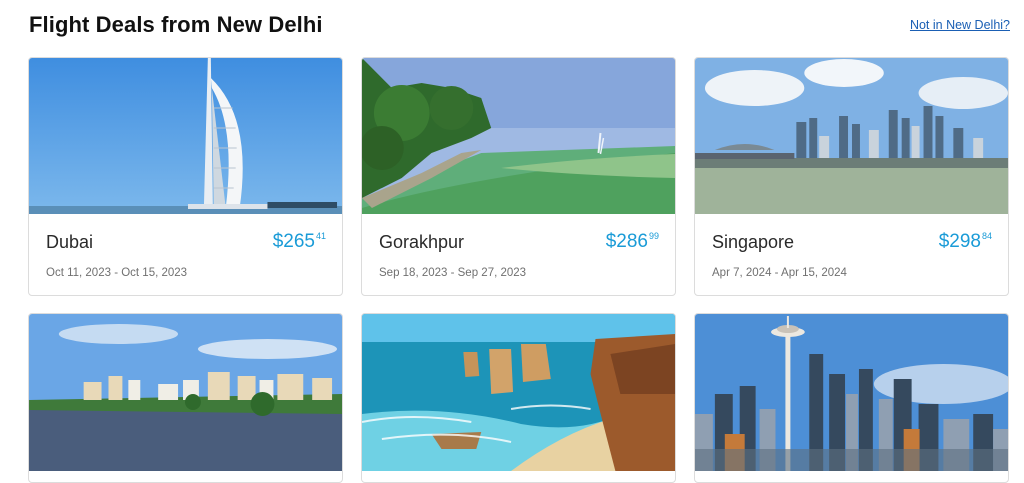 This screenshot has width=1024, height=483. What do you see at coordinates (176, 24) in the screenshot?
I see `page-title: Flight Deals from New Delhi` at bounding box center [176, 24].